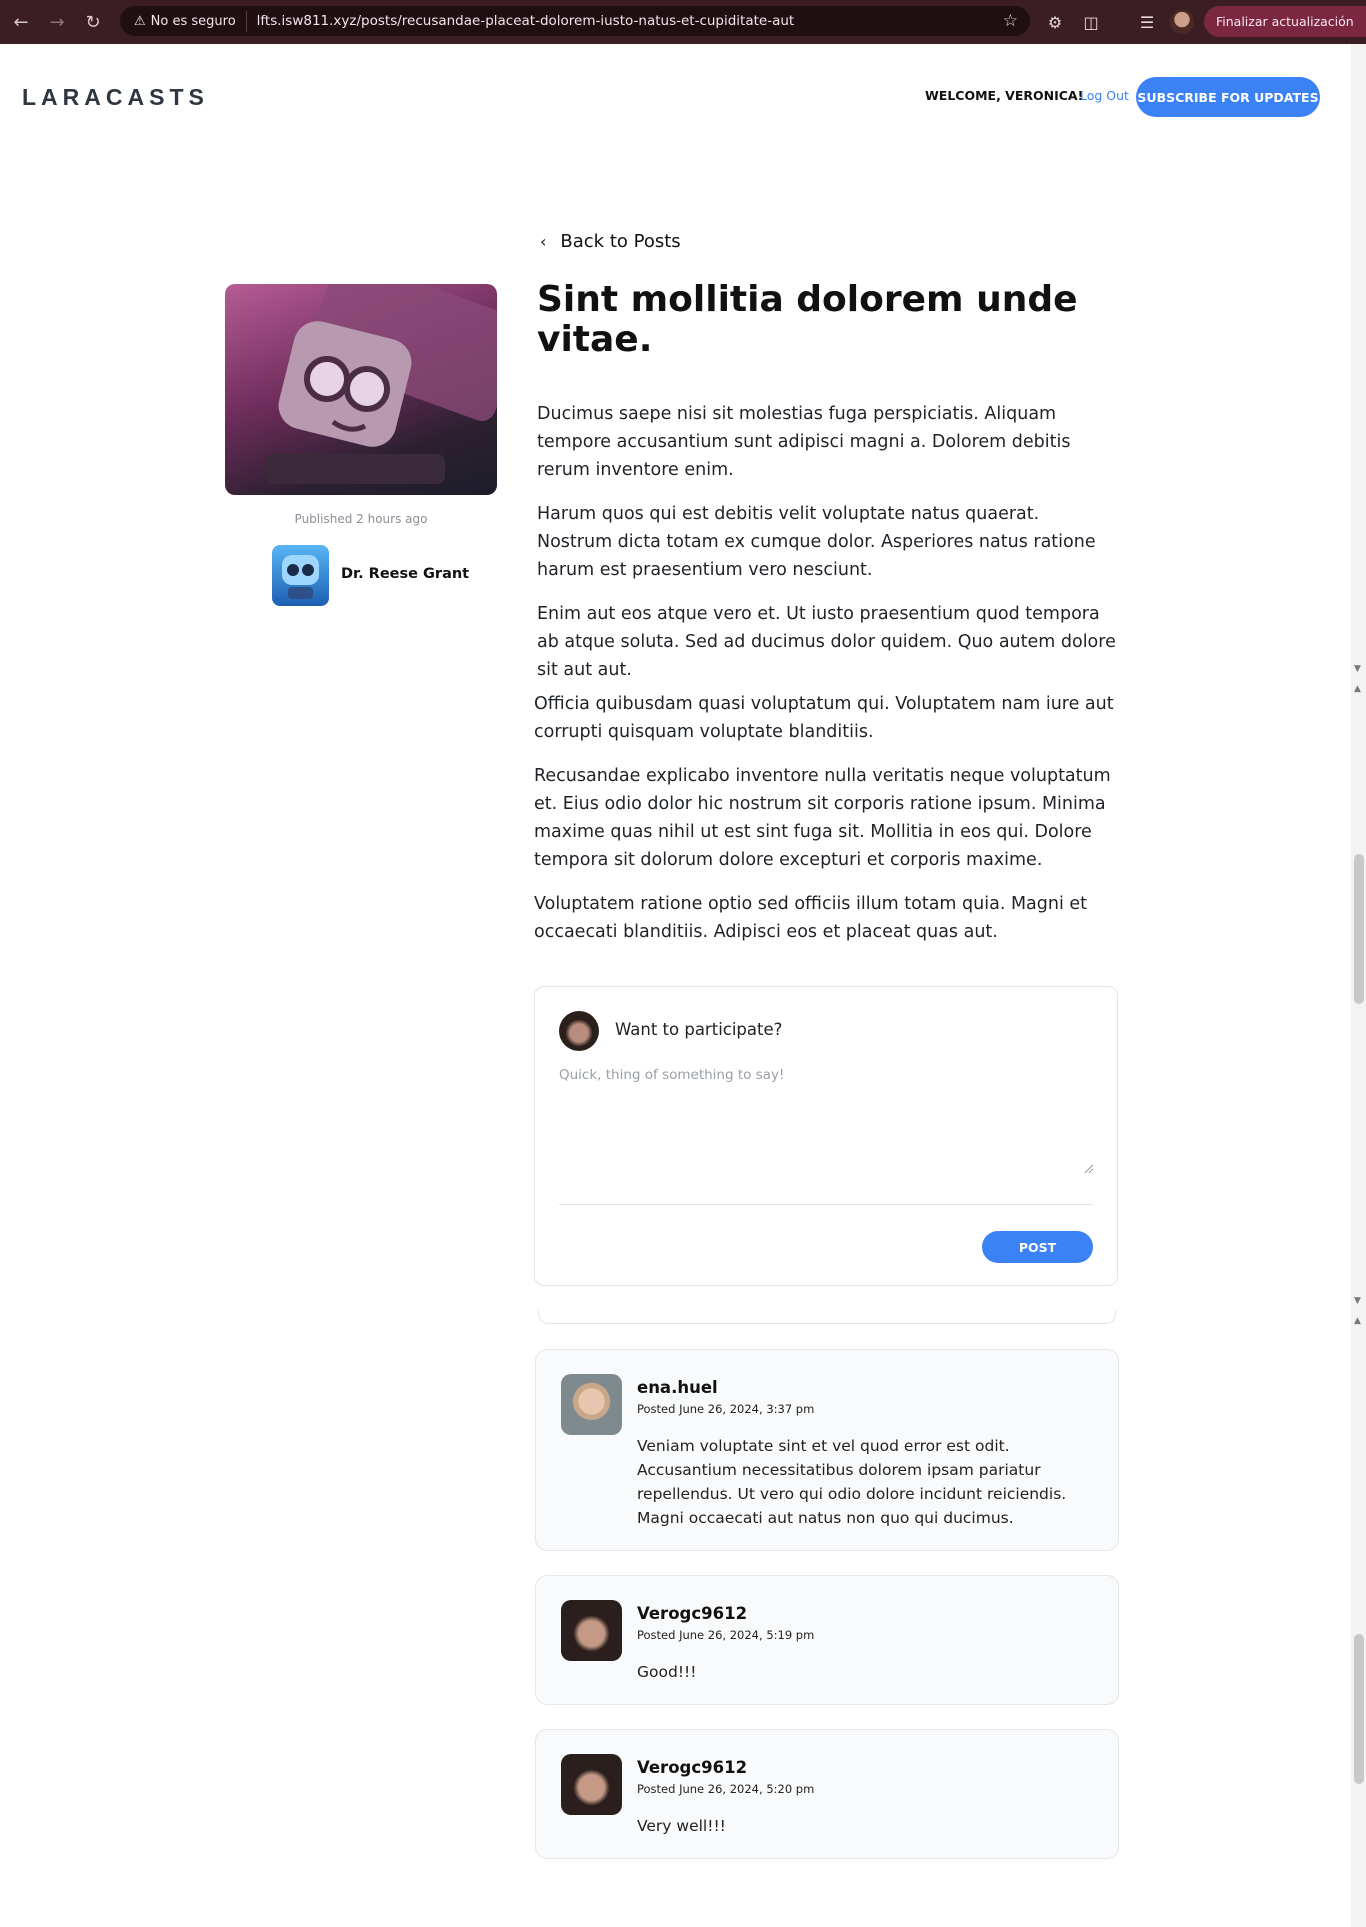  I want to click on extensions-puzzle-icon: ◫, so click(1091, 22).